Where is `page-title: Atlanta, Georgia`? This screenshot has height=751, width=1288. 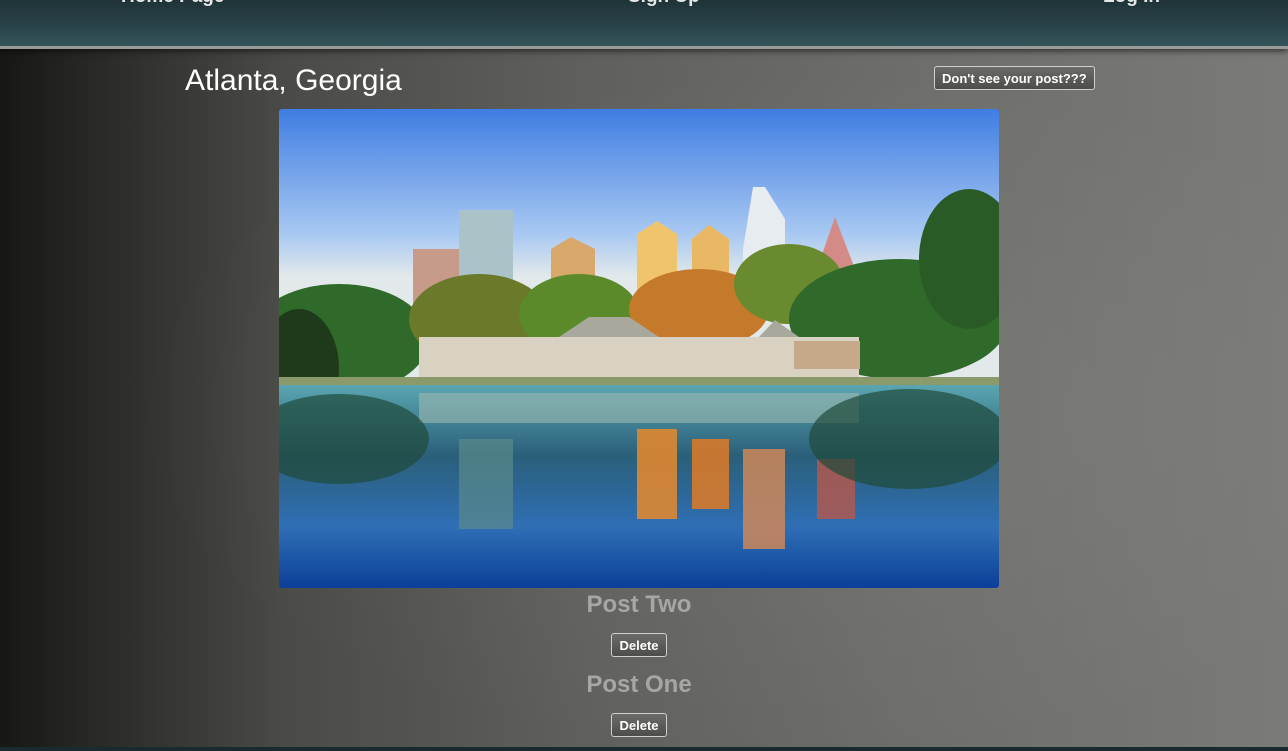
page-title: Atlanta, Georgia is located at coordinates (293, 80).